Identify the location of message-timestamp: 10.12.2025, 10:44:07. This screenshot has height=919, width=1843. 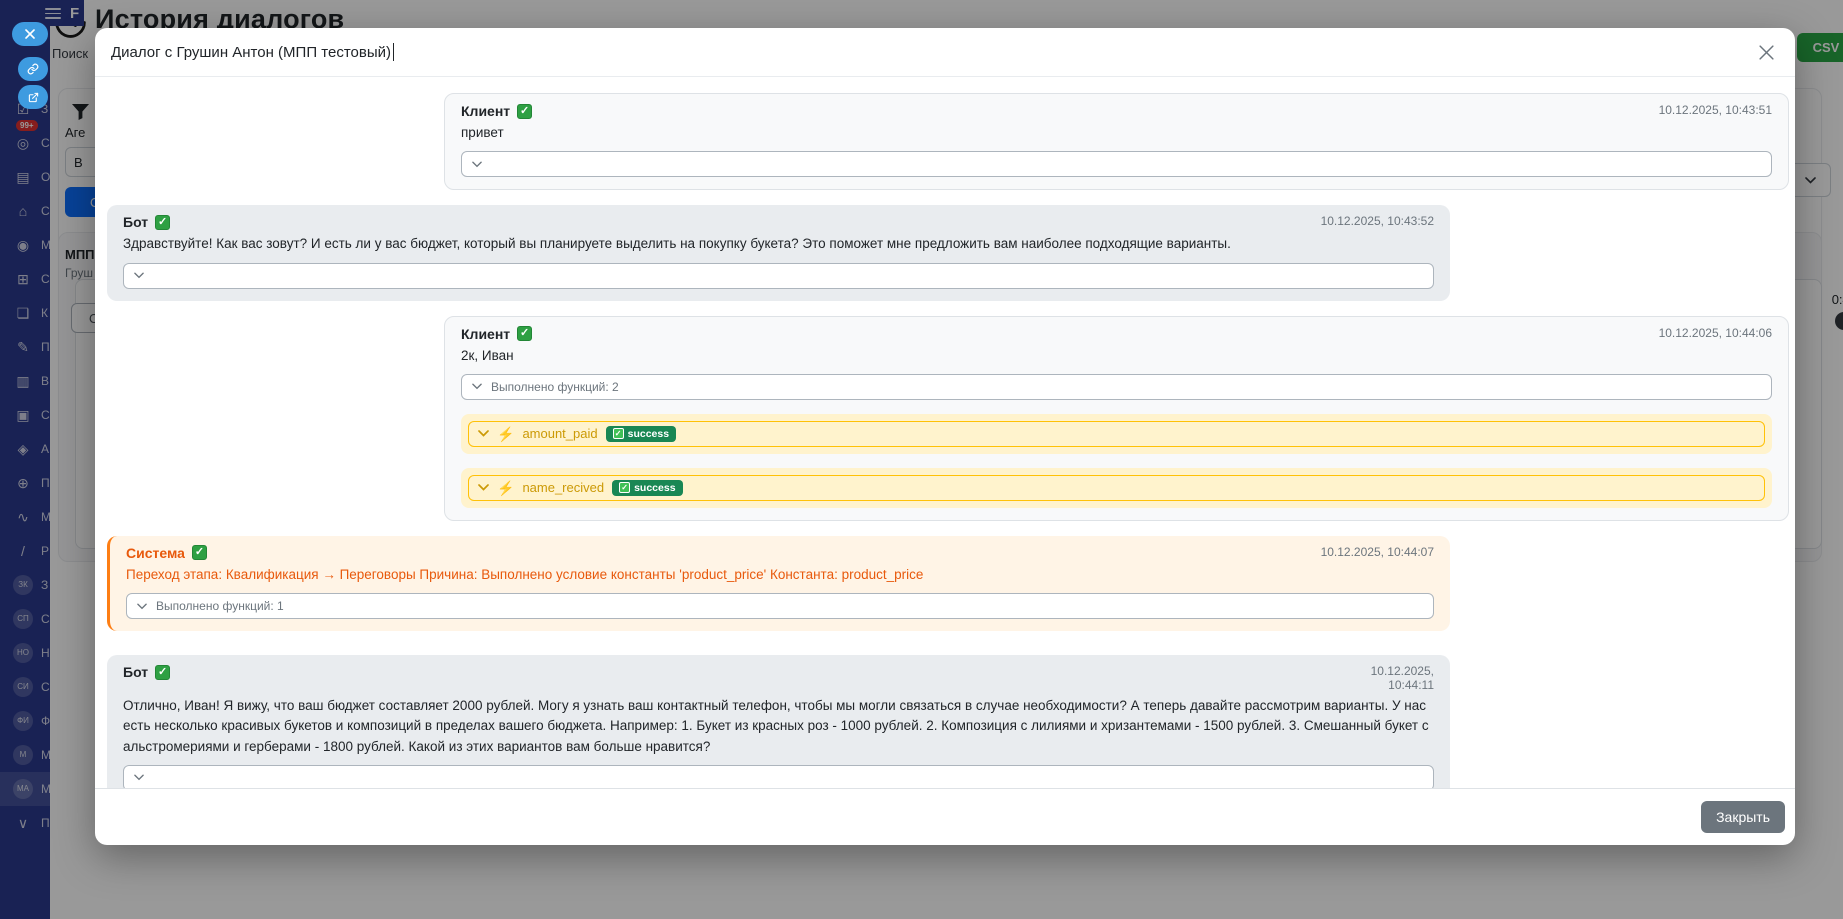
(1377, 551).